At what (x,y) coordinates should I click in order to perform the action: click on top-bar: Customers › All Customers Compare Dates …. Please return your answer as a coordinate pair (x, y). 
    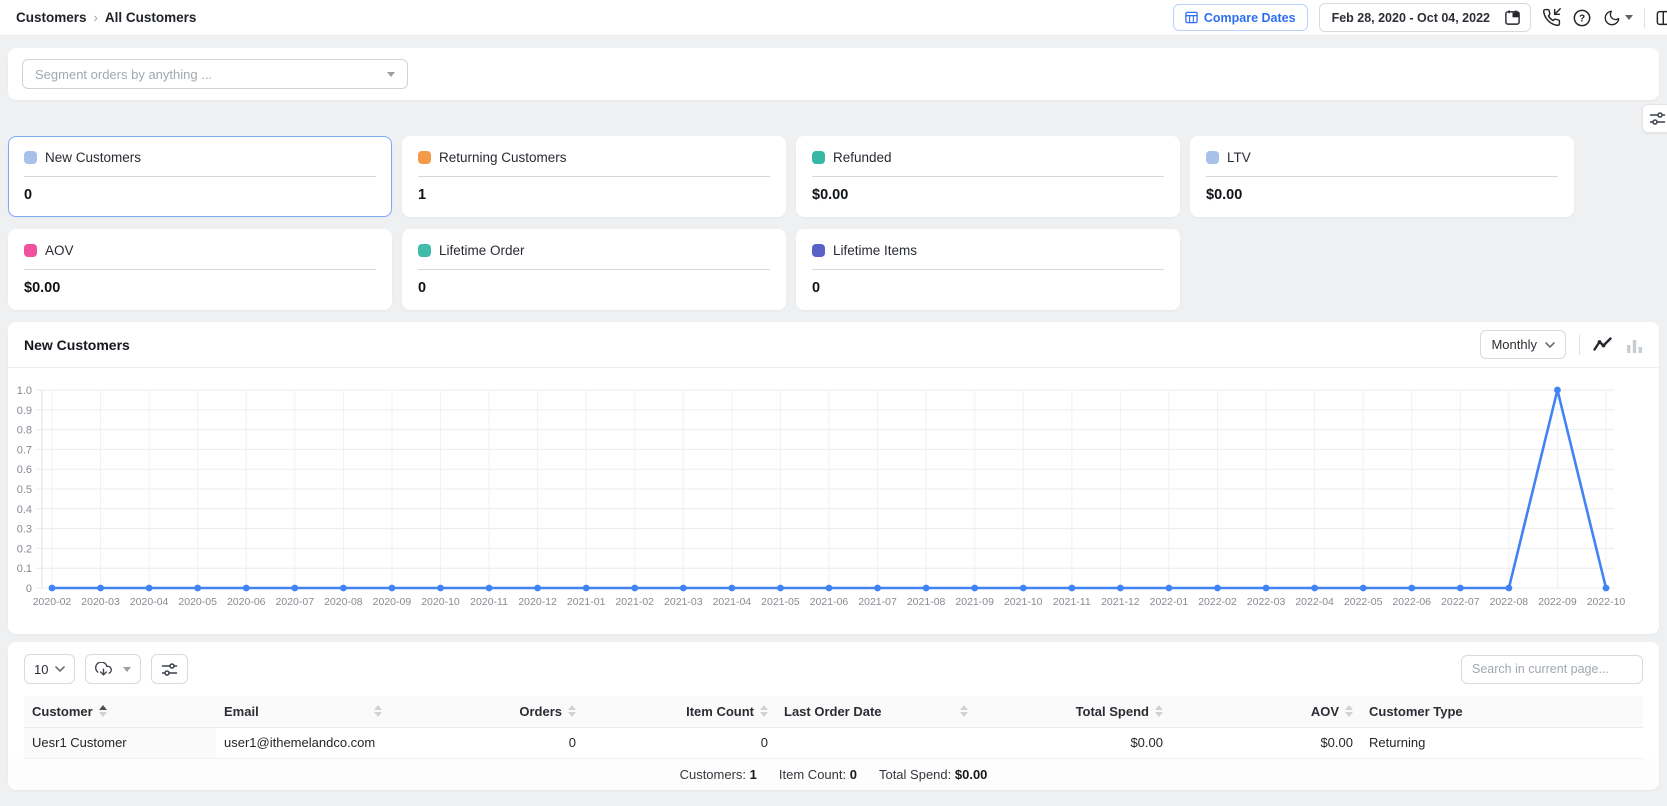
    Looking at the image, I should click on (833, 18).